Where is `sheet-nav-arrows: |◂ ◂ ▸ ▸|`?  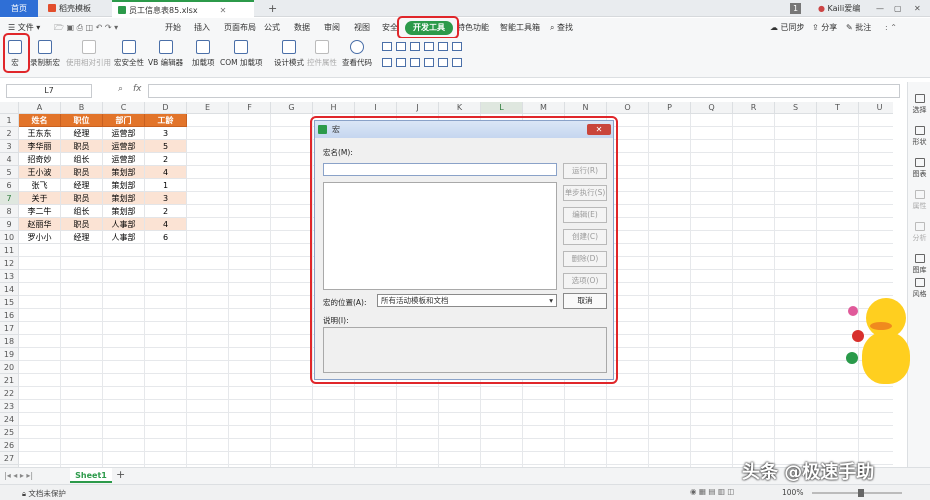
sheet-nav-arrows: |◂ ◂ ▸ ▸| is located at coordinates (18, 475).